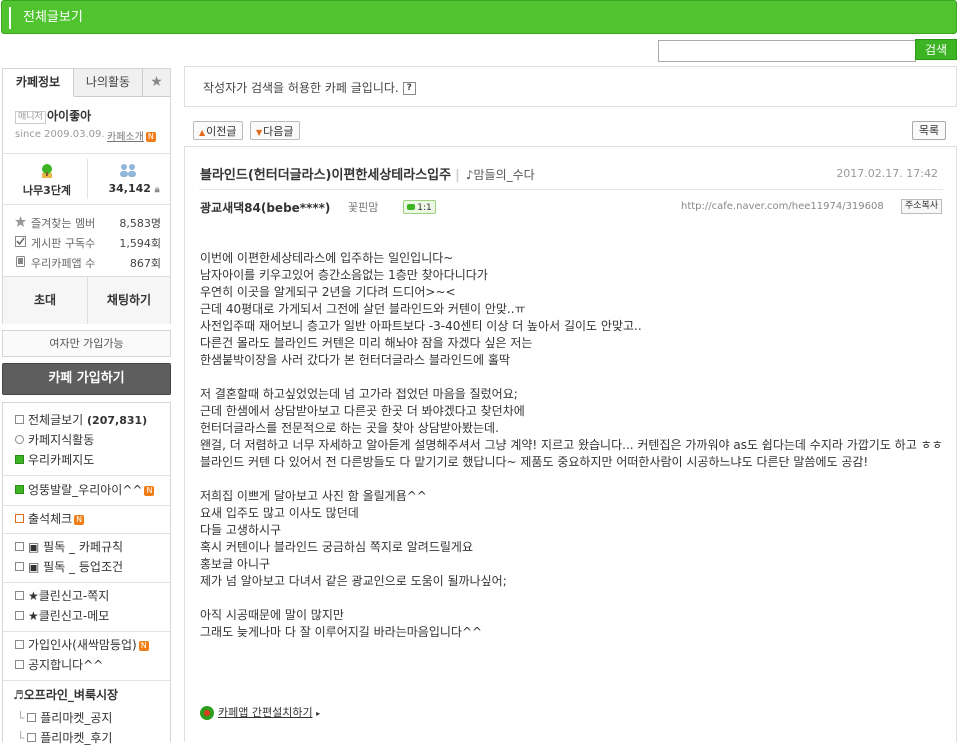 The width and height of the screenshot is (964, 746). Describe the element at coordinates (140, 223) in the screenshot. I see `stat-value: 8,583명` at that location.